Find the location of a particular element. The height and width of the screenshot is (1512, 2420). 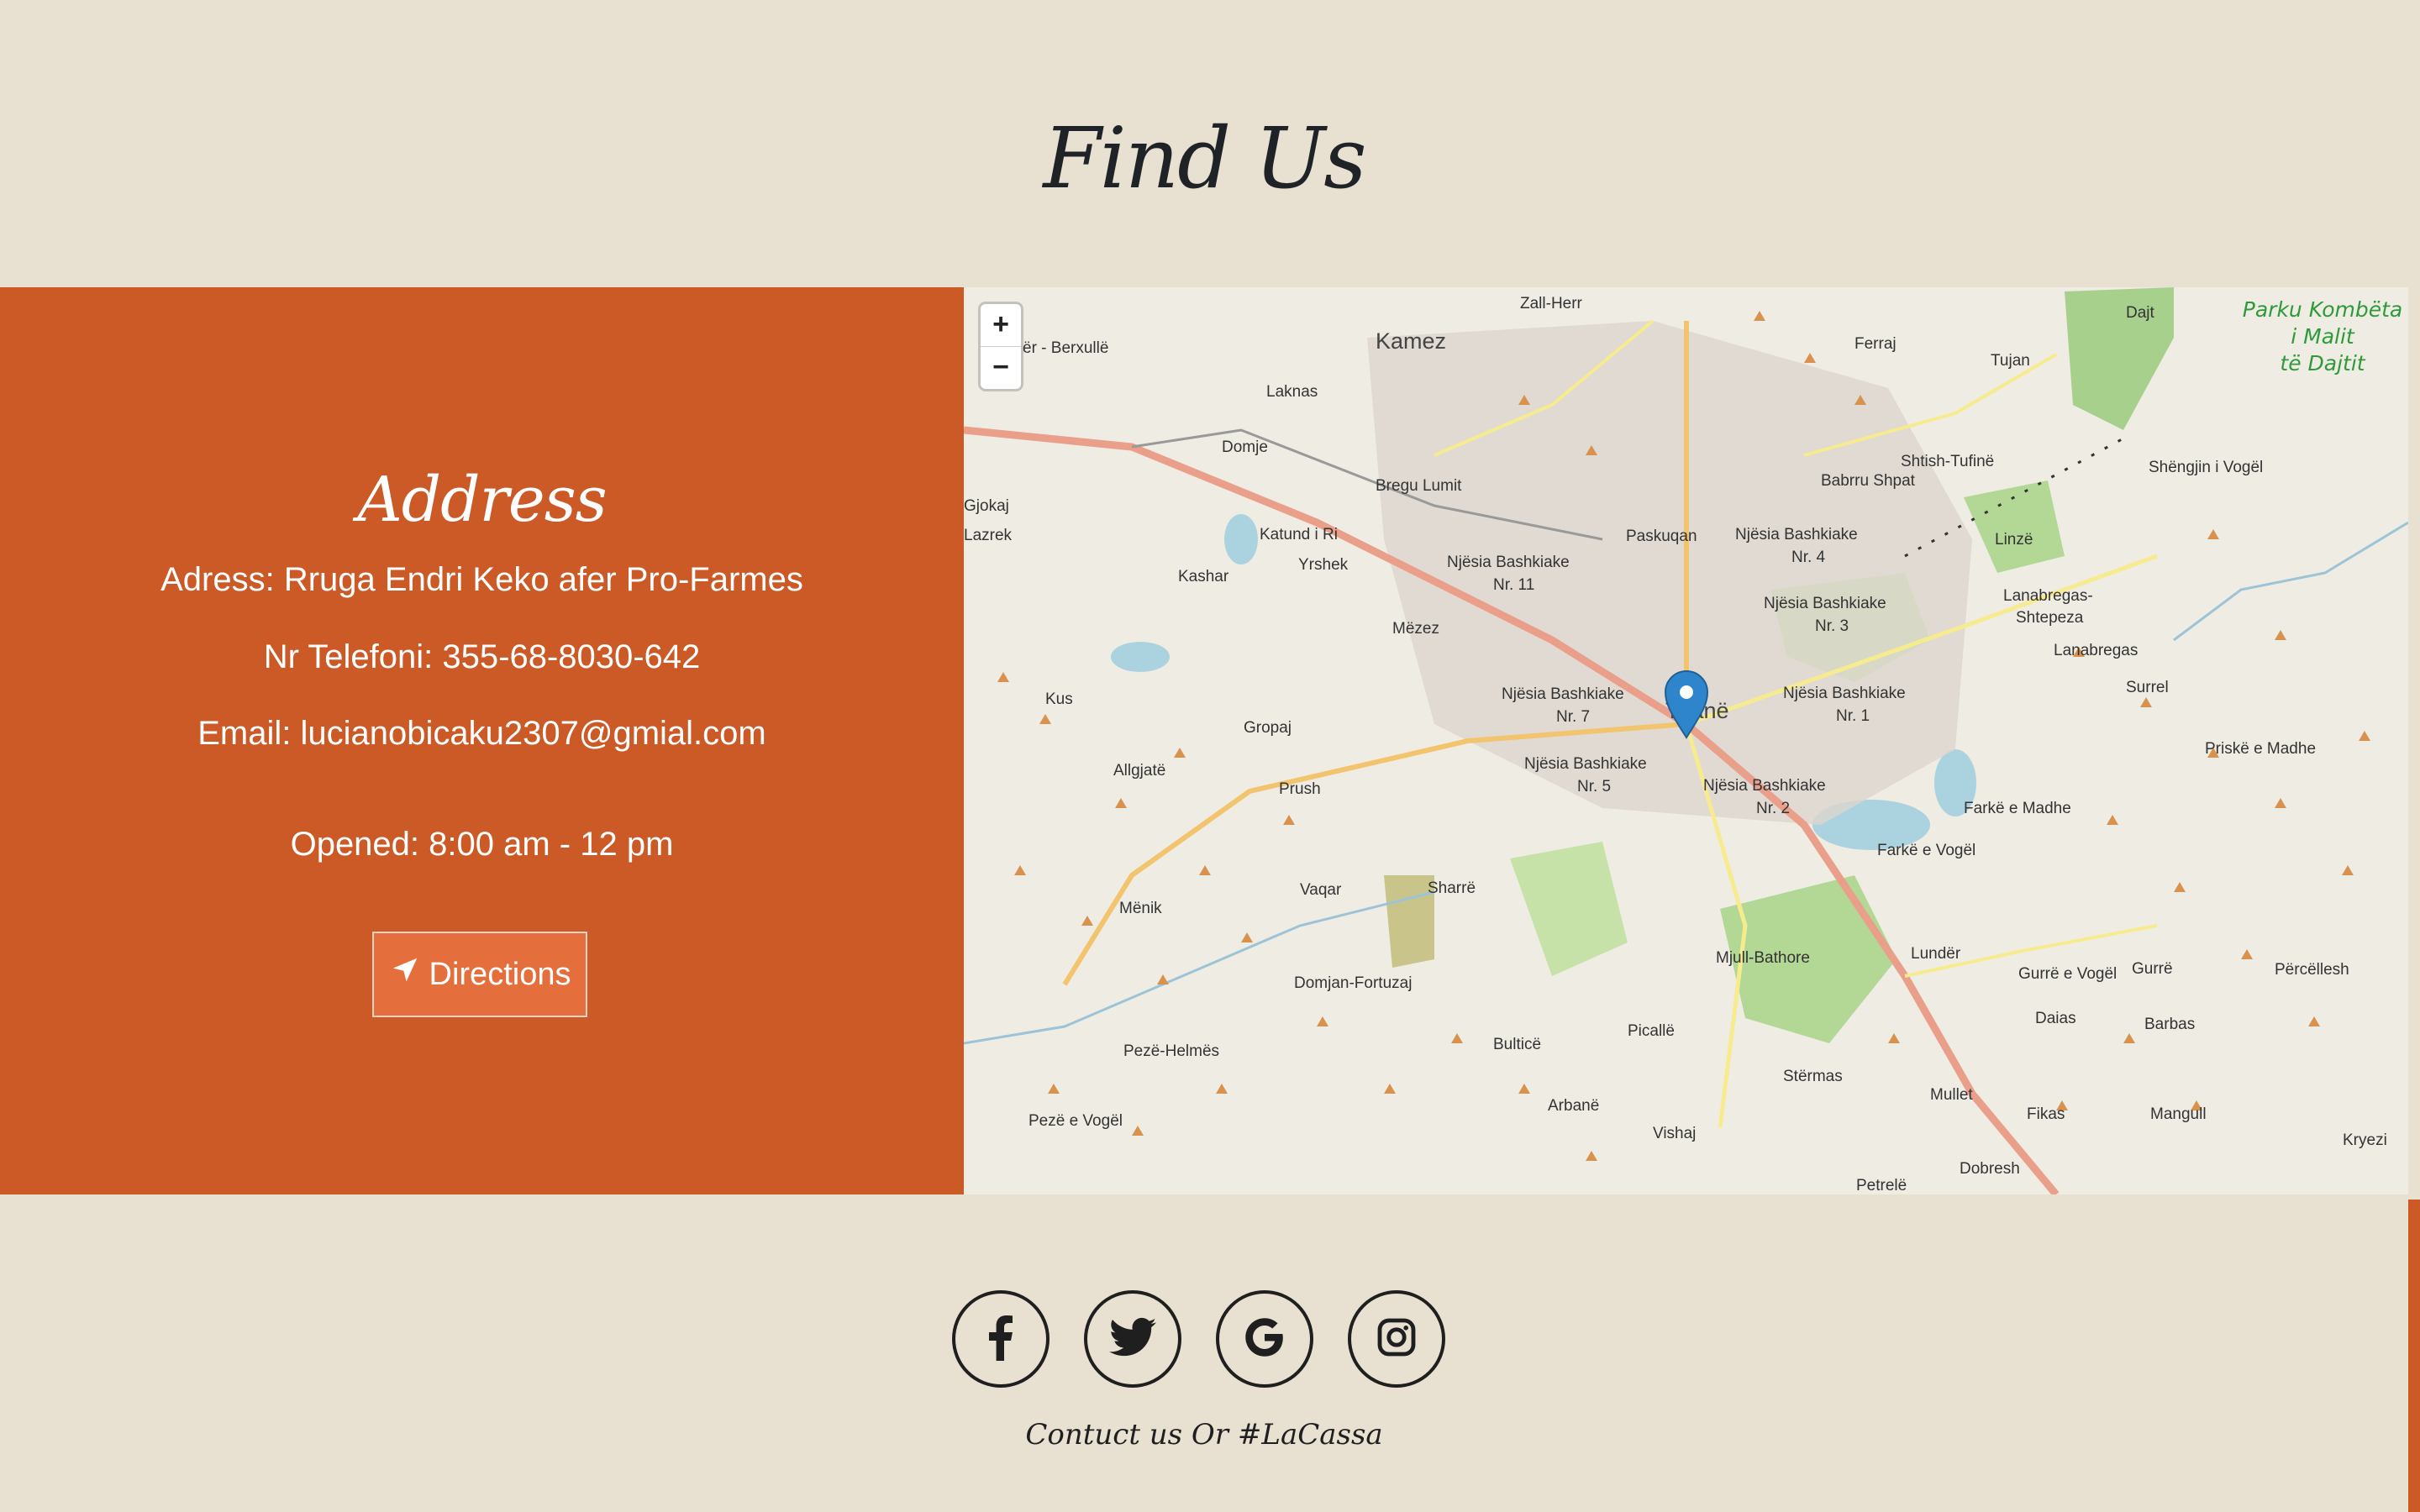

svg-text: Shtepeza is located at coordinates (2050, 618).